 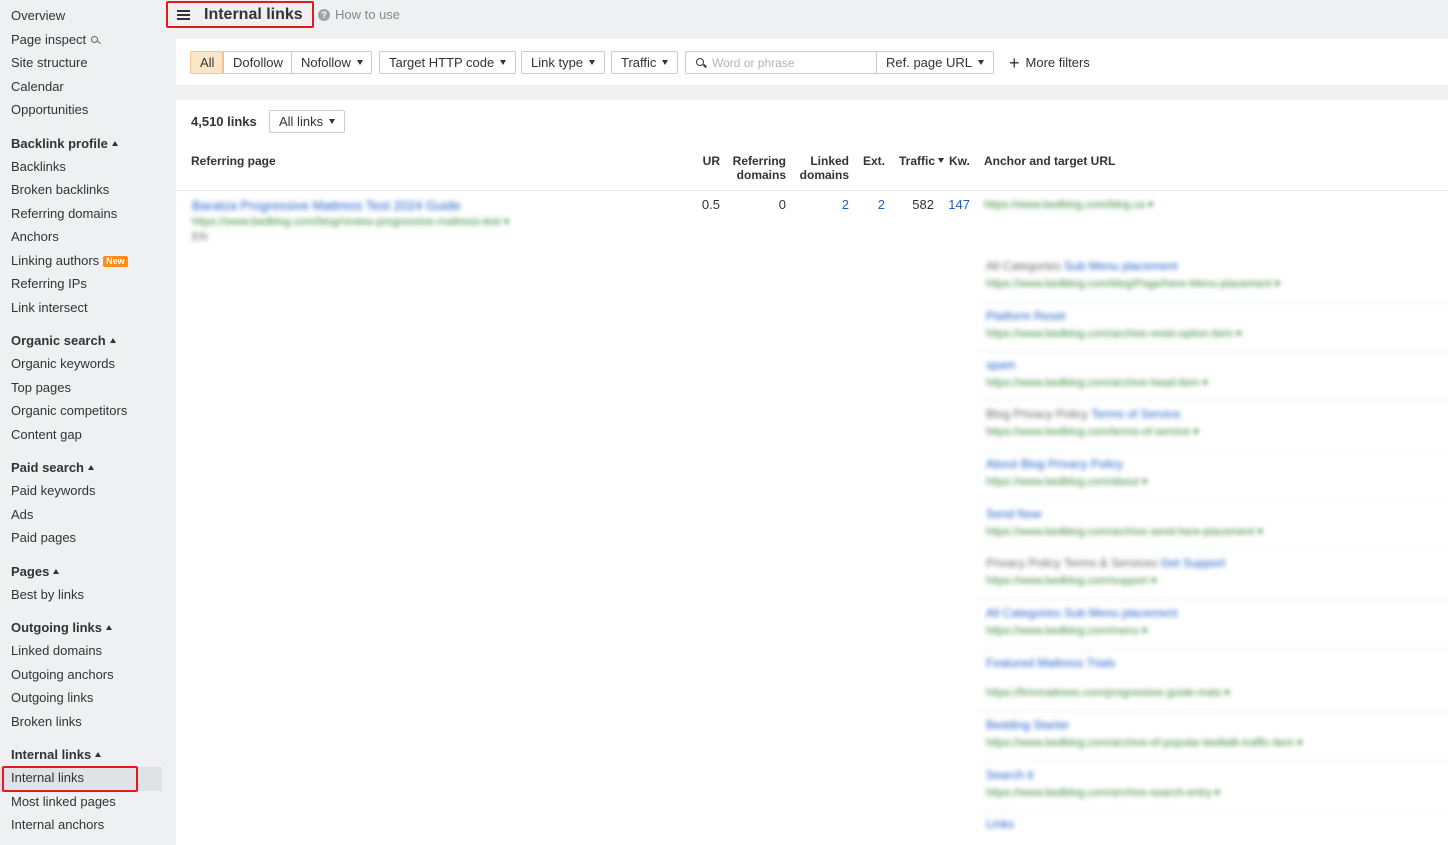 What do you see at coordinates (88, 572) in the screenshot?
I see `sidebar-section-pages: Pages` at bounding box center [88, 572].